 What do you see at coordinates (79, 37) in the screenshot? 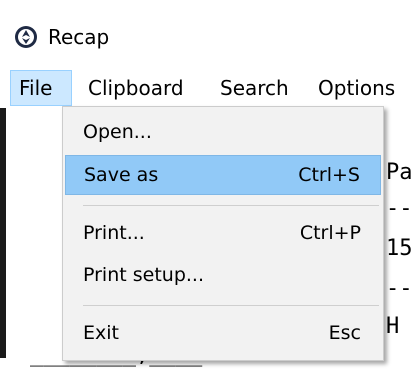
I see `window-title: Recap` at bounding box center [79, 37].